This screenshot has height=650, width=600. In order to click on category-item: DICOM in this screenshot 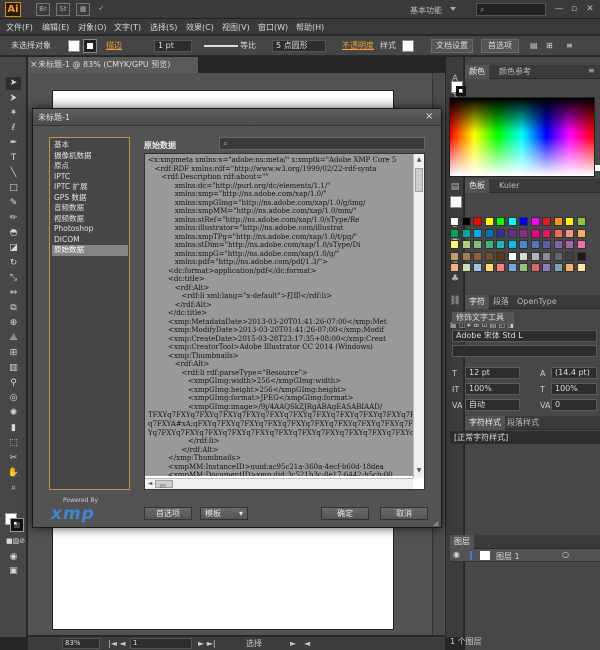, I will do `click(90, 240)`.